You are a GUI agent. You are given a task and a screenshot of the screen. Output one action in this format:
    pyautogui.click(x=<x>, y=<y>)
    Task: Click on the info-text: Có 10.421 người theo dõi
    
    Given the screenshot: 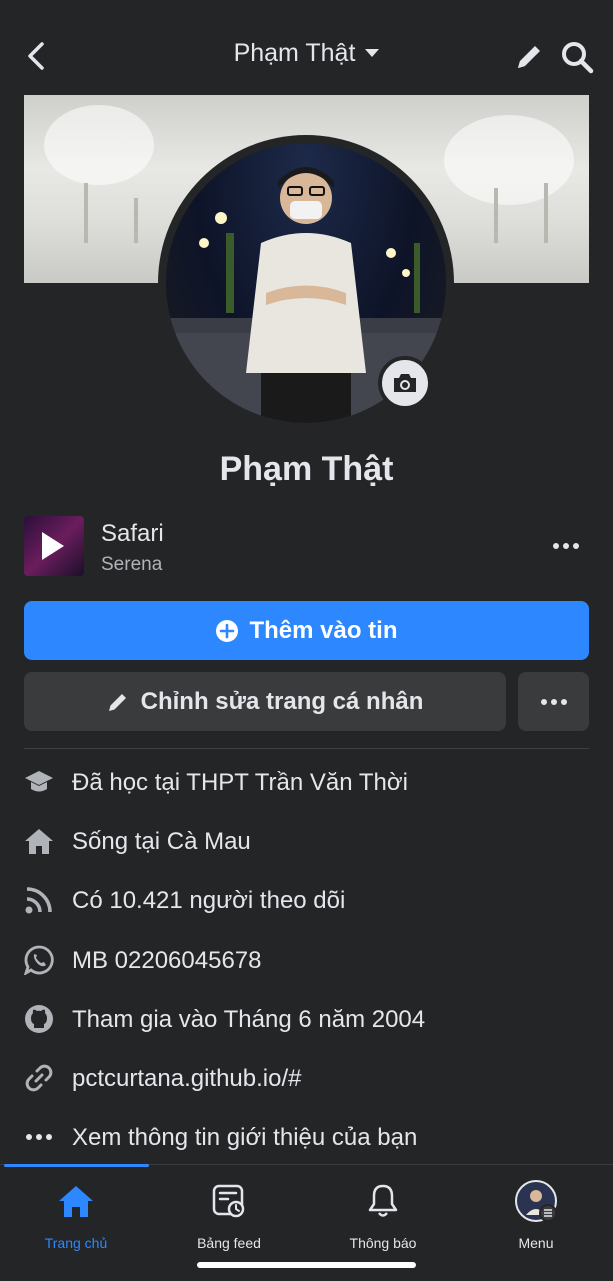 What is the action you would take?
    pyautogui.click(x=209, y=900)
    